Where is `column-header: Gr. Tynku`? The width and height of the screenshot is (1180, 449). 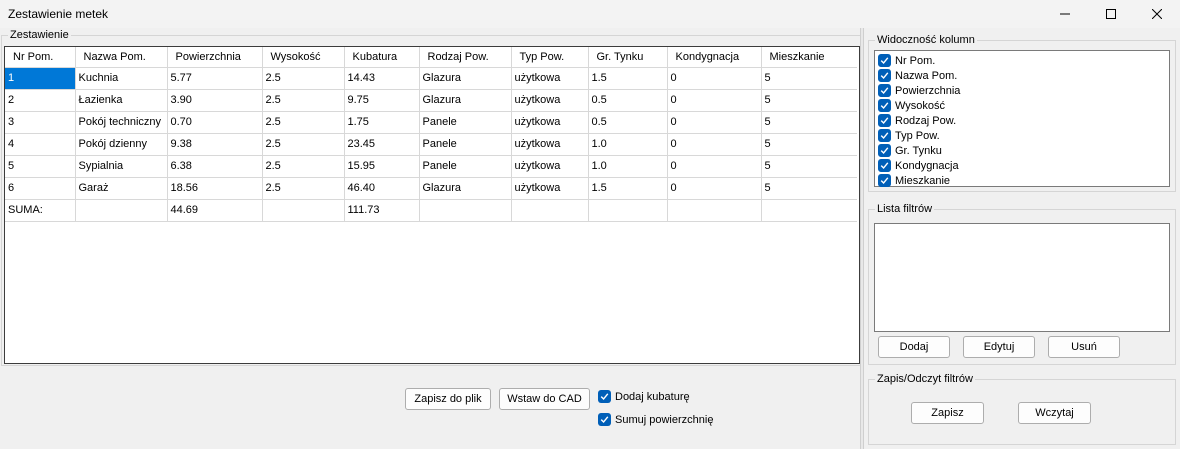 column-header: Gr. Tynku is located at coordinates (628, 57).